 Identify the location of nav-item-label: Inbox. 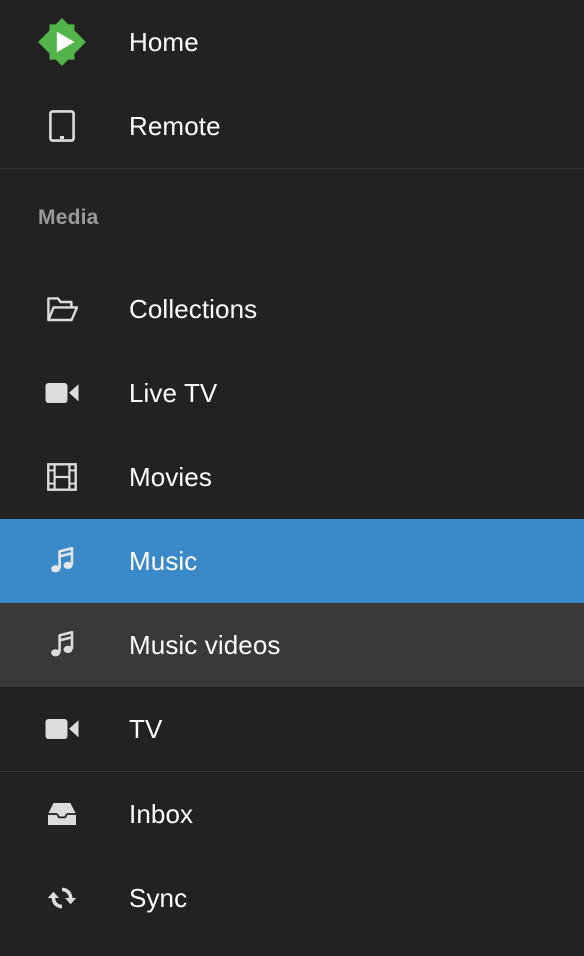
(161, 814).